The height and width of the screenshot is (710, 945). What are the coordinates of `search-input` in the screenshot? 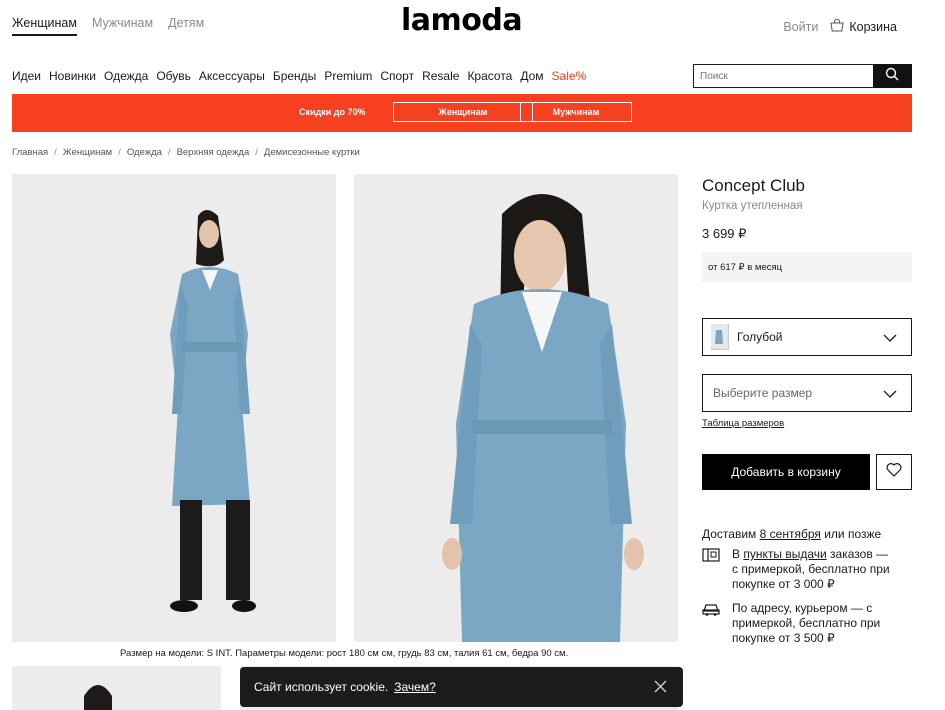 It's located at (783, 76).